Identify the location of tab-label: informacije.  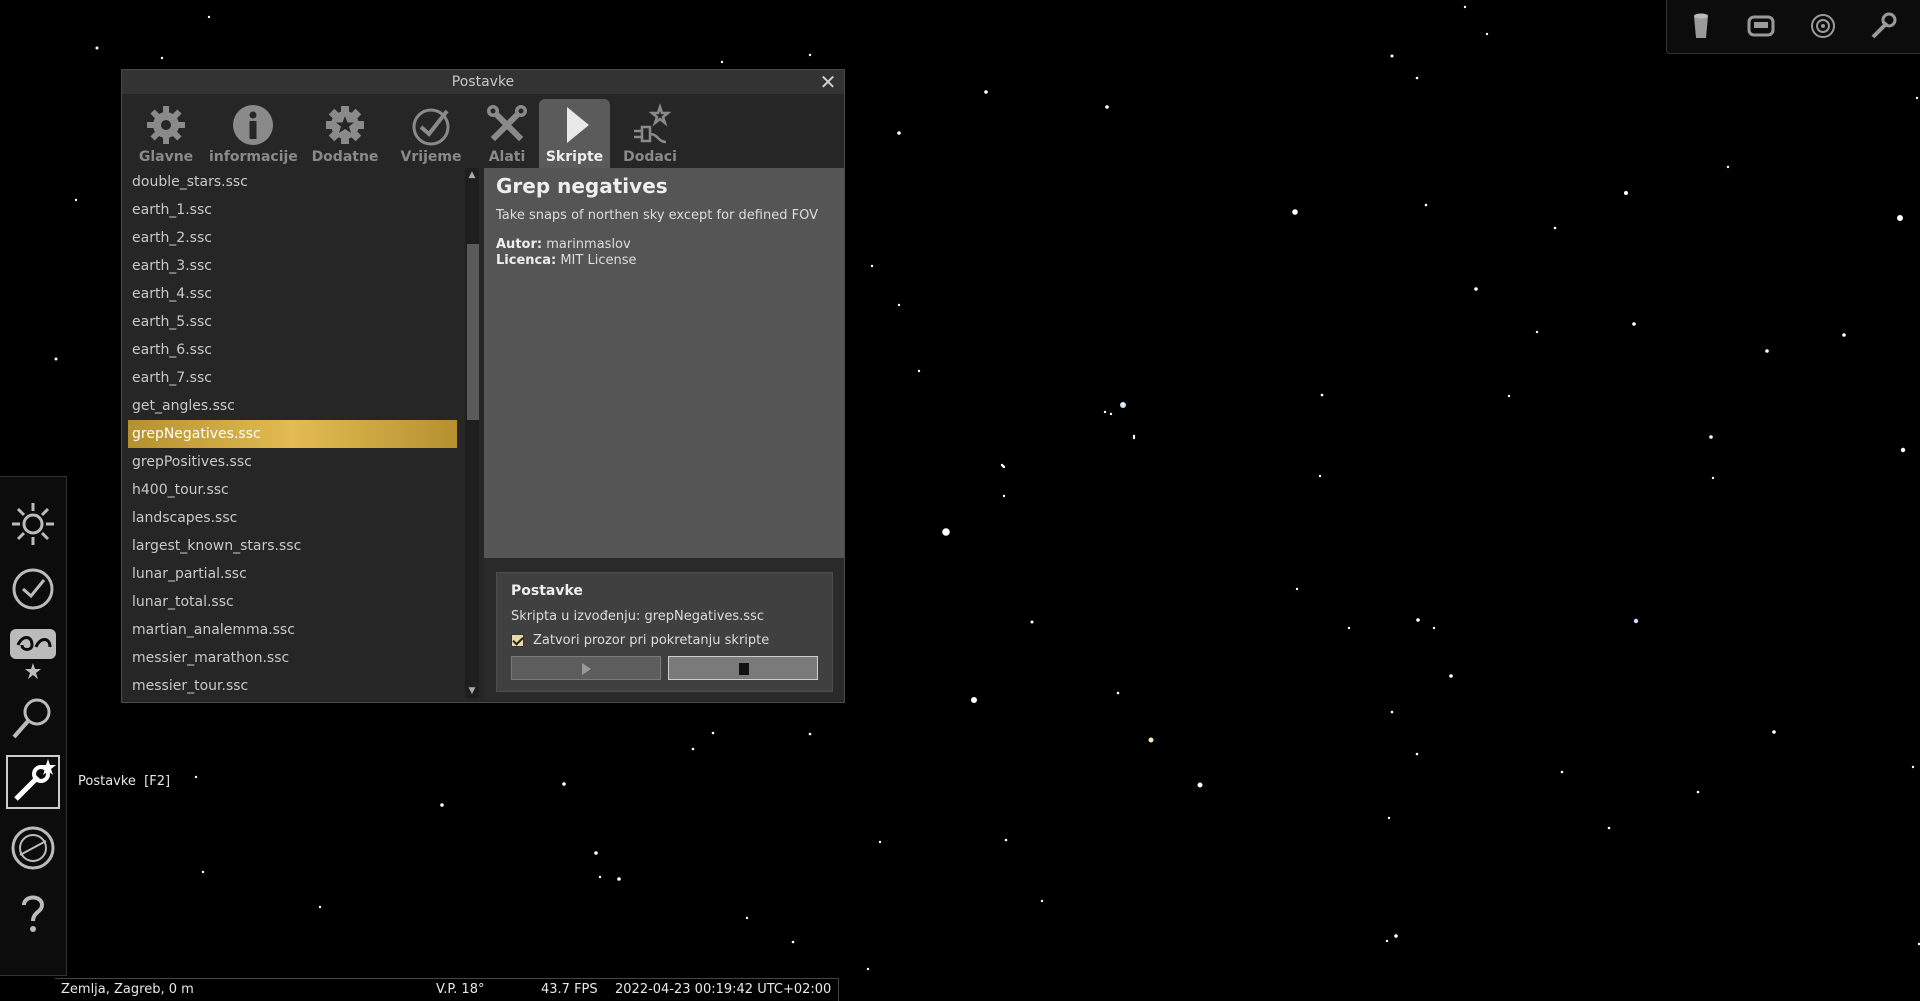
(253, 157).